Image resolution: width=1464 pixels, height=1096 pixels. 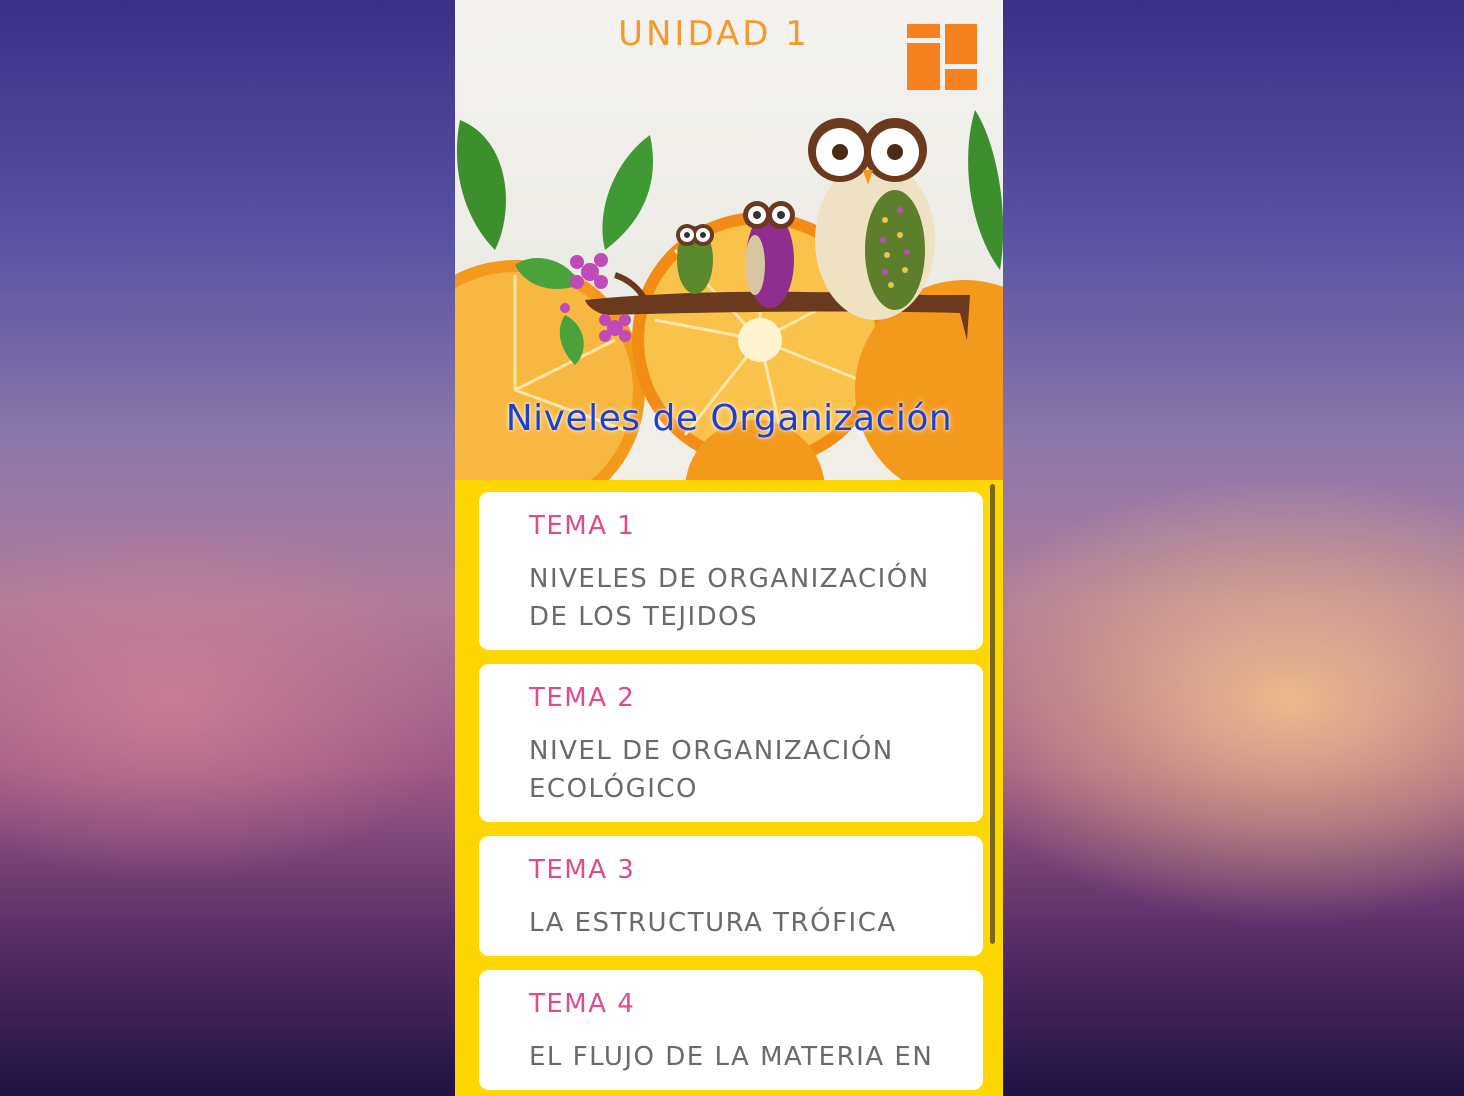 What do you see at coordinates (582, 870) in the screenshot?
I see `topic-label: TEMA 3` at bounding box center [582, 870].